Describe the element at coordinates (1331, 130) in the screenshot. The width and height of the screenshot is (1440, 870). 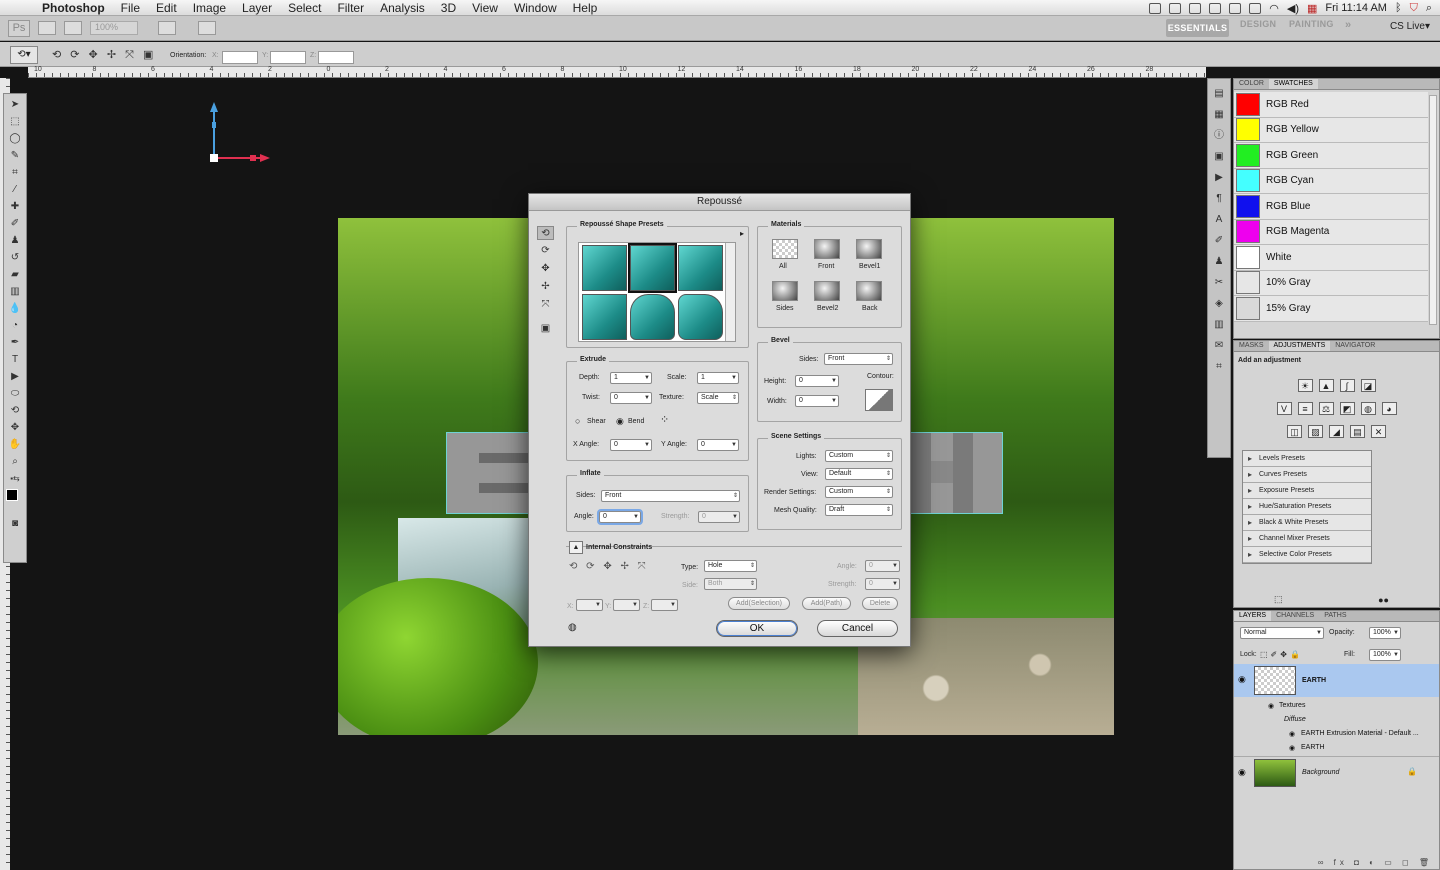
I see `swatch-row: RGB Yellow` at that location.